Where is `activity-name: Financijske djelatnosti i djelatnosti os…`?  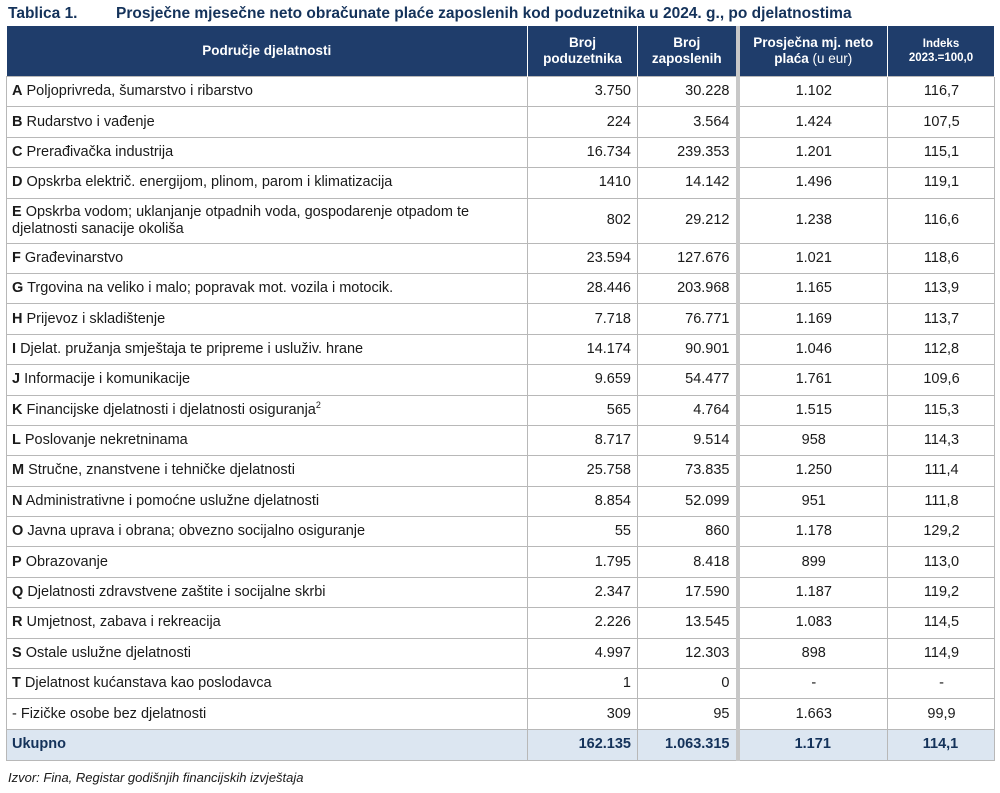 activity-name: Financijske djelatnosti i djelatnosti os… is located at coordinates (171, 409).